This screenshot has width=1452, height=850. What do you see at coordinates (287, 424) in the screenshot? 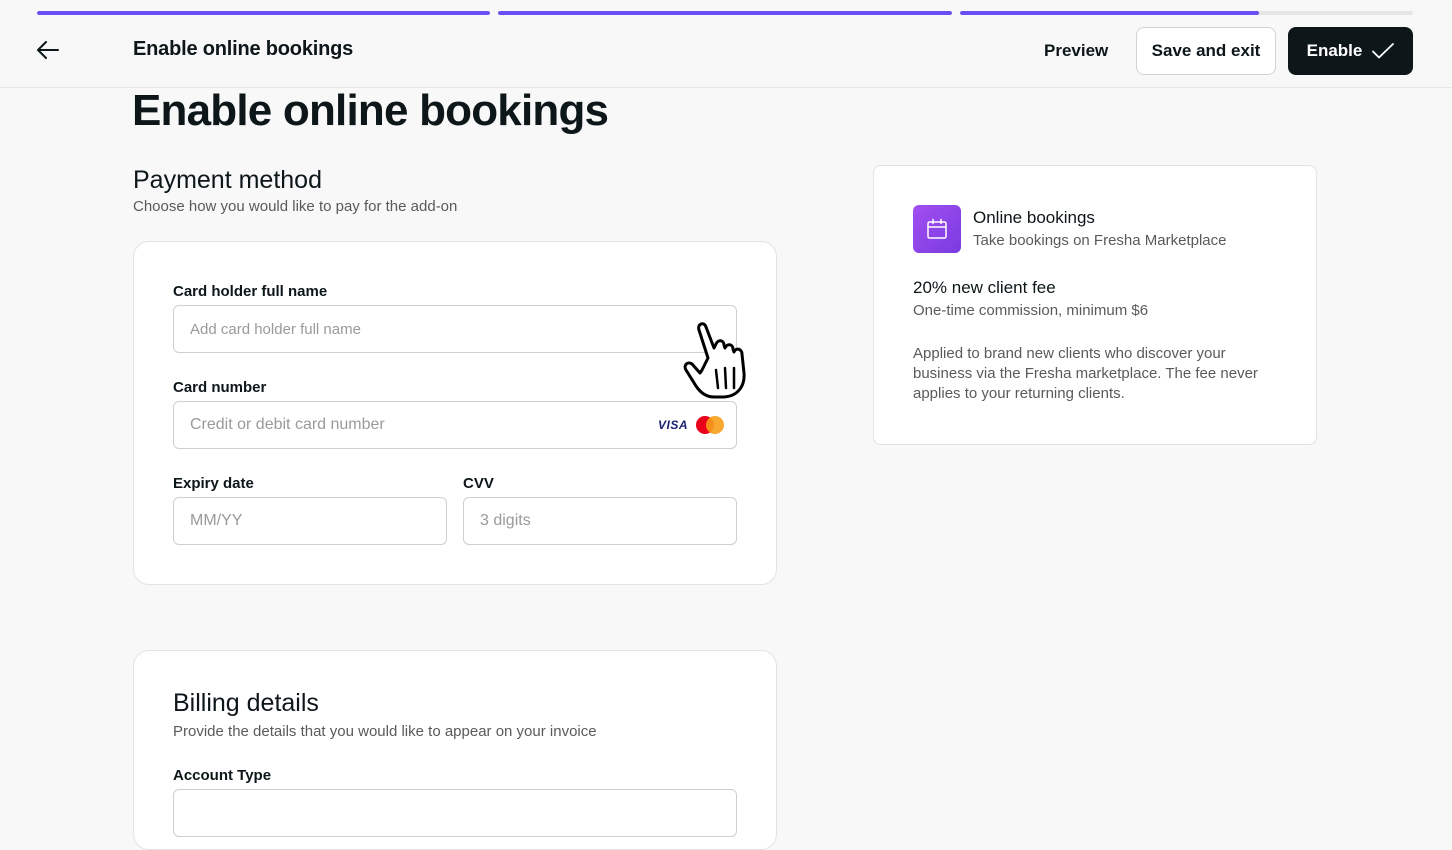
I see `card-number-placeholder: Credit or debit card number` at bounding box center [287, 424].